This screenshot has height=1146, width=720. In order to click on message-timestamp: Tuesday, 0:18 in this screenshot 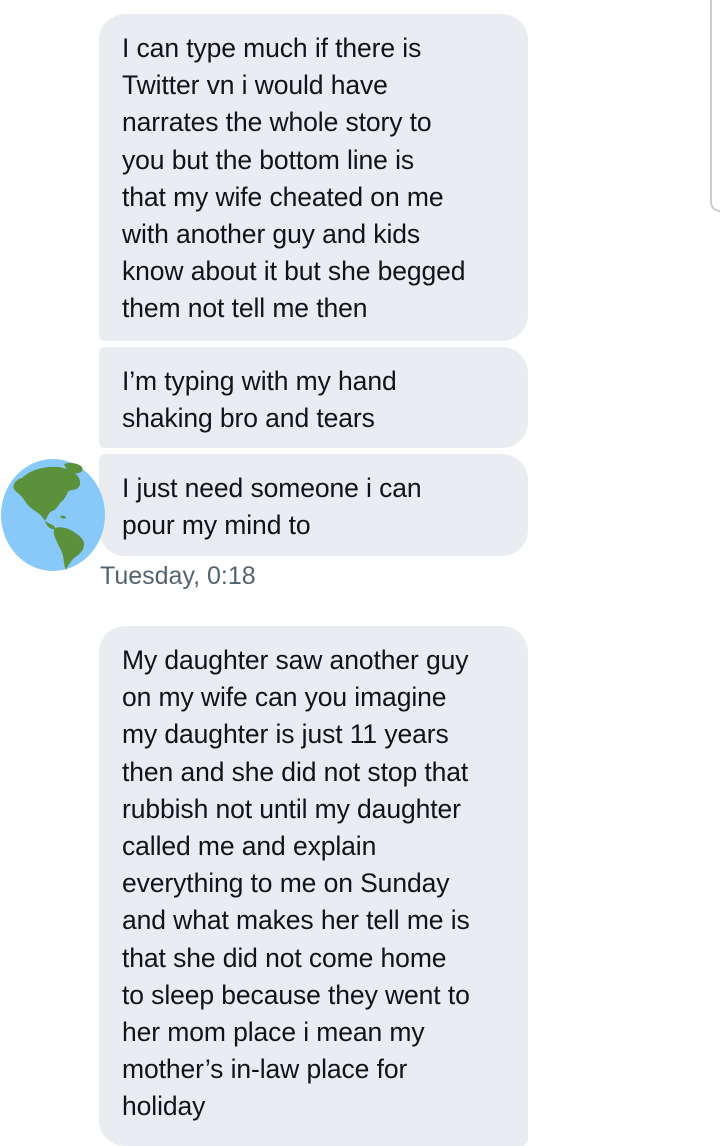, I will do `click(178, 576)`.